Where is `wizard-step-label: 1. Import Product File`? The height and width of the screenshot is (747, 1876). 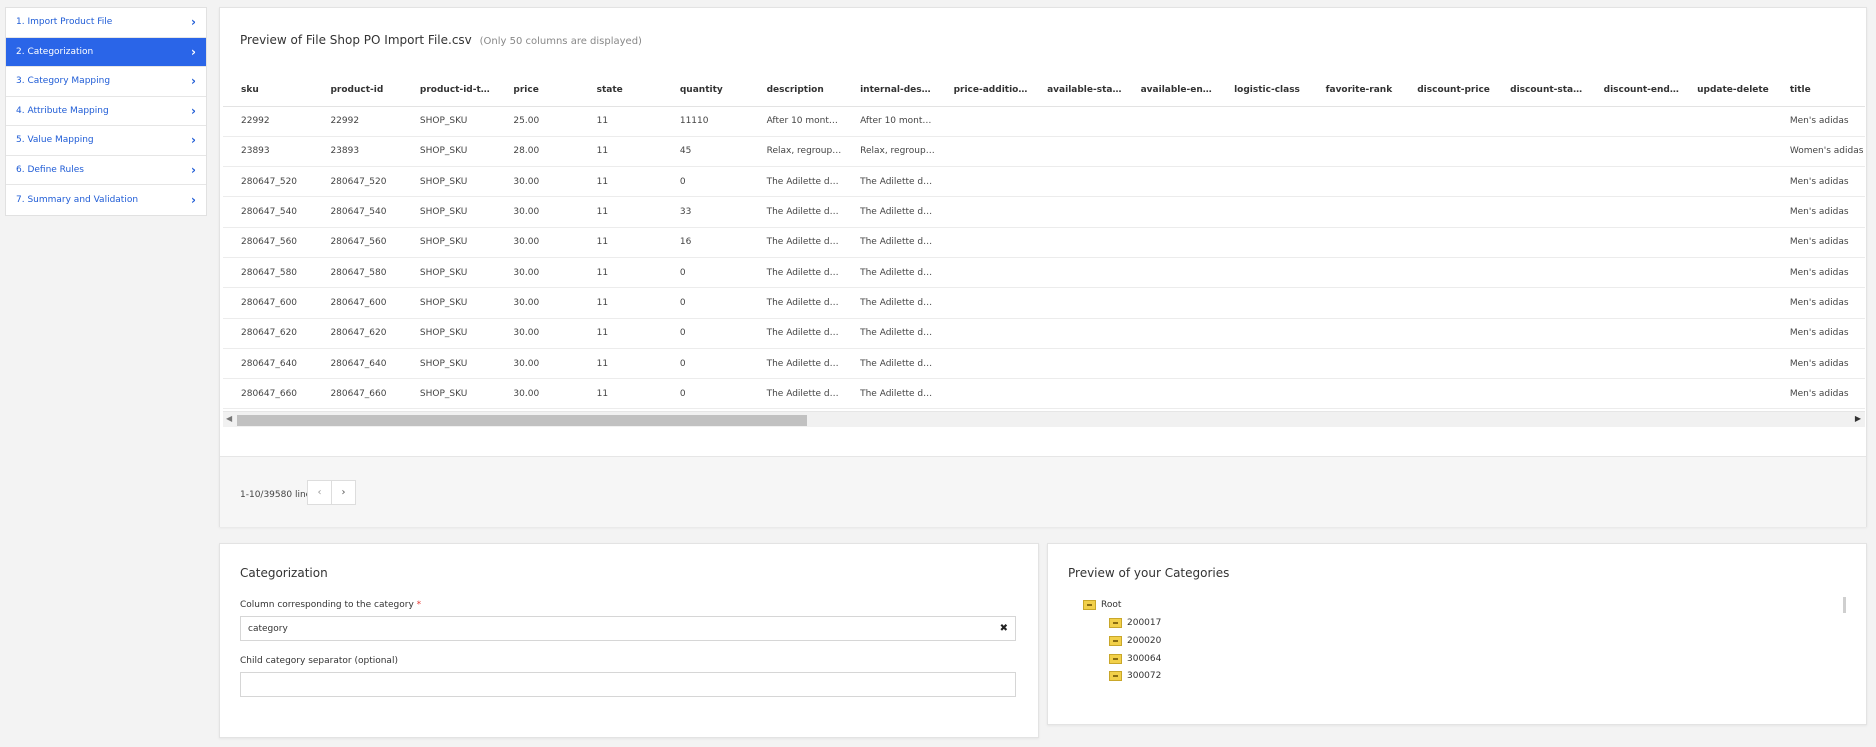
wizard-step-label: 1. Import Product File is located at coordinates (64, 22).